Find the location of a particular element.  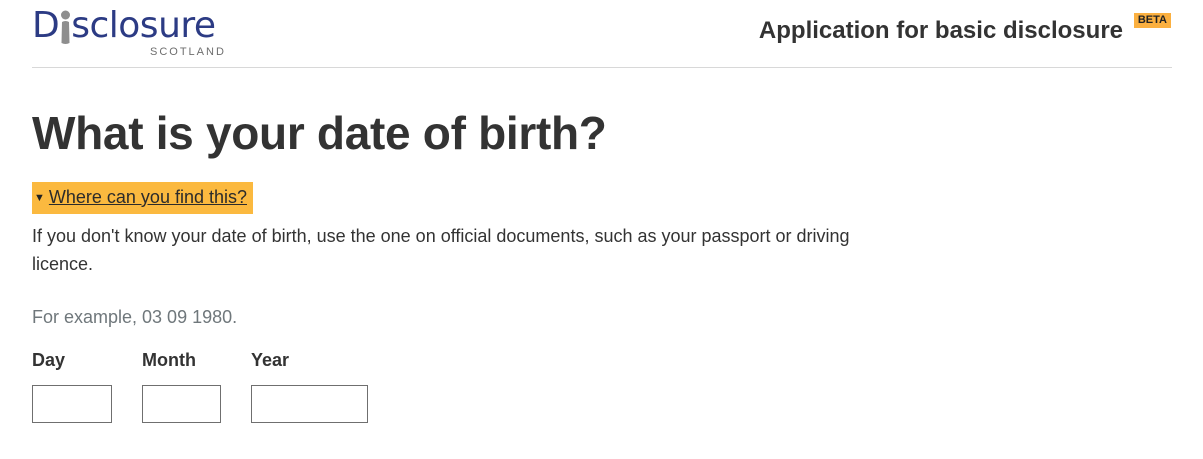

month-item: Month is located at coordinates (181, 385).